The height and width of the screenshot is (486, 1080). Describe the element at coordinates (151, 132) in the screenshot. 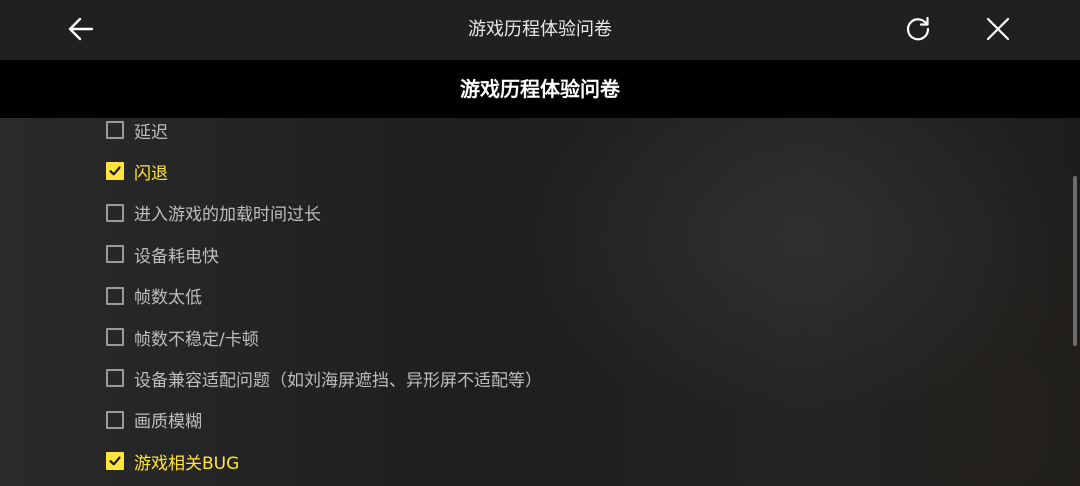

I see `option-label: 延迟` at that location.